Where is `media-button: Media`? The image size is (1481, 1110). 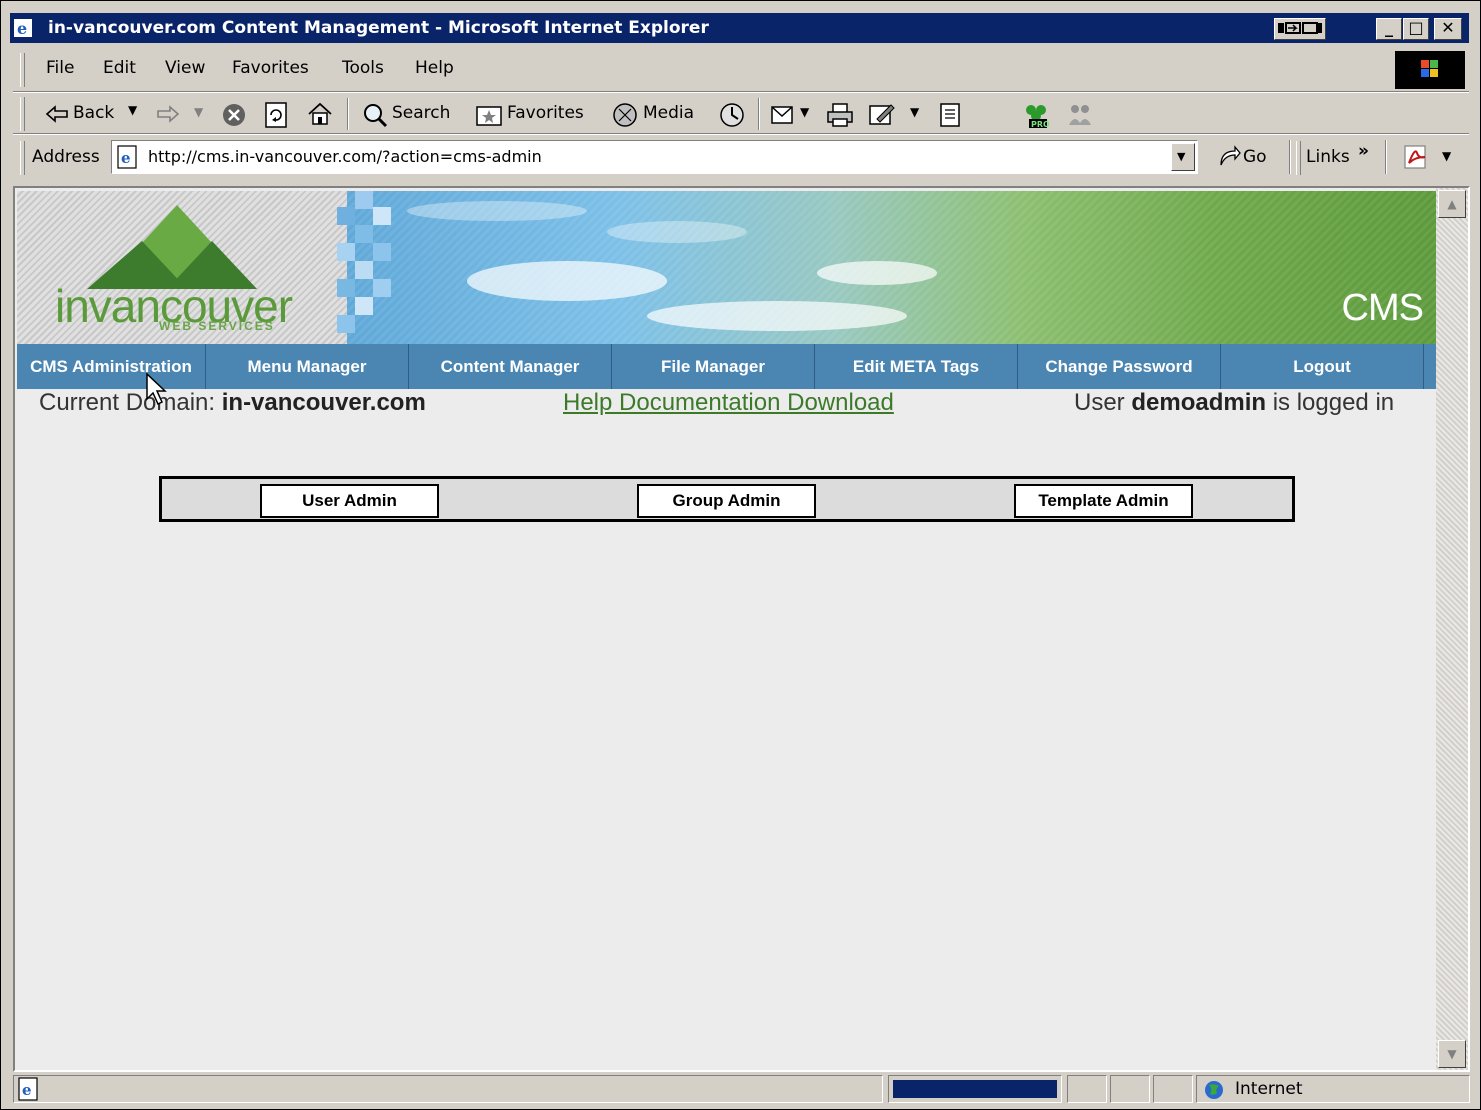
media-button: Media is located at coordinates (668, 113).